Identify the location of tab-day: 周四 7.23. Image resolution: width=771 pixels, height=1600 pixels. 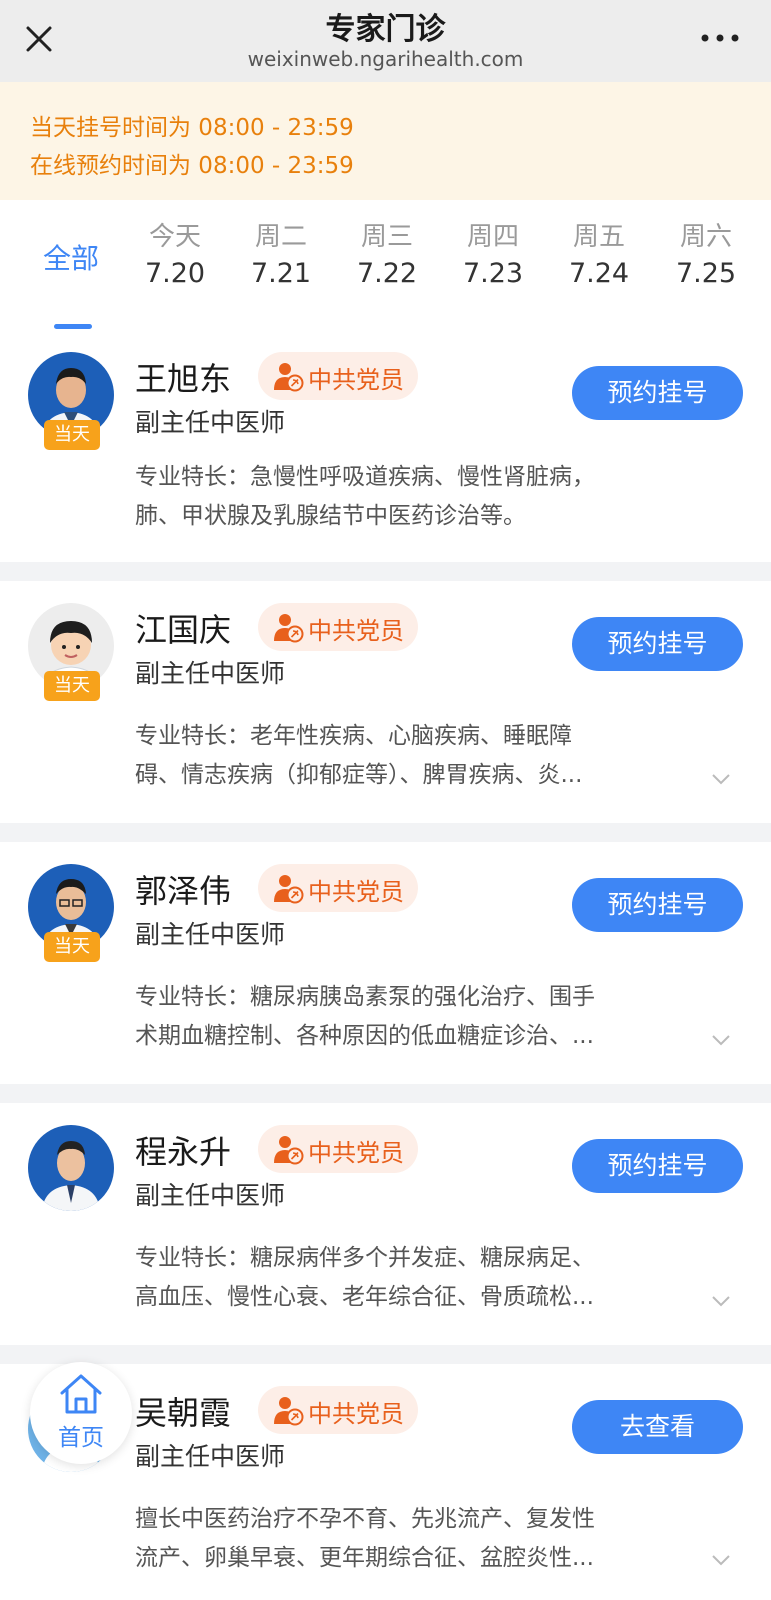
(493, 257).